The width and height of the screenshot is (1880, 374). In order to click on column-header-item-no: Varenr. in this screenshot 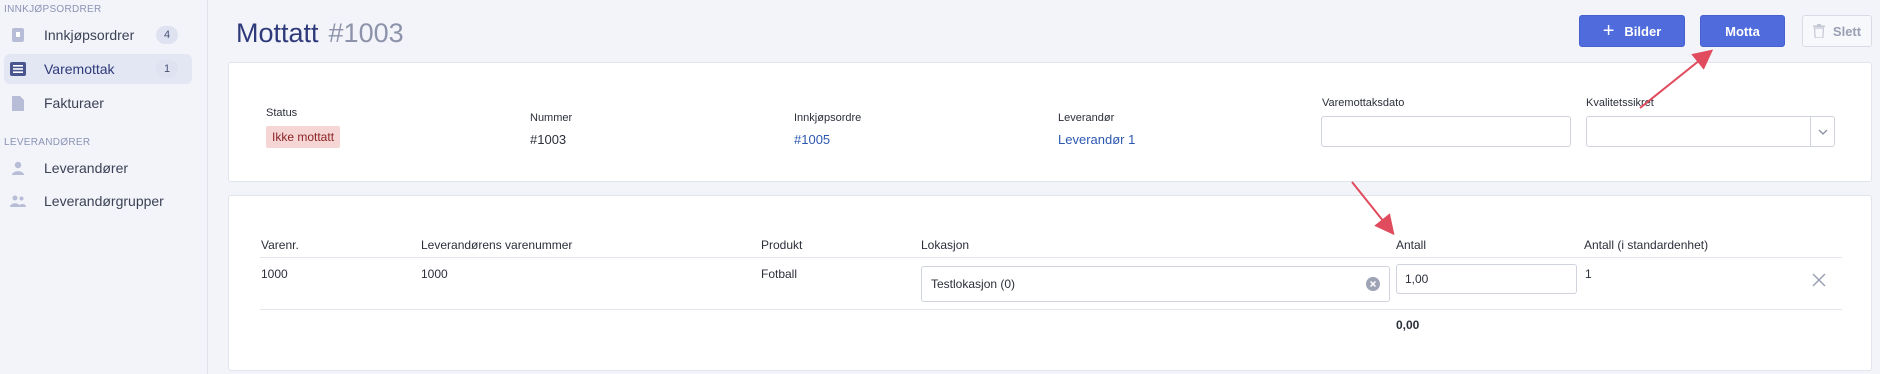, I will do `click(280, 245)`.